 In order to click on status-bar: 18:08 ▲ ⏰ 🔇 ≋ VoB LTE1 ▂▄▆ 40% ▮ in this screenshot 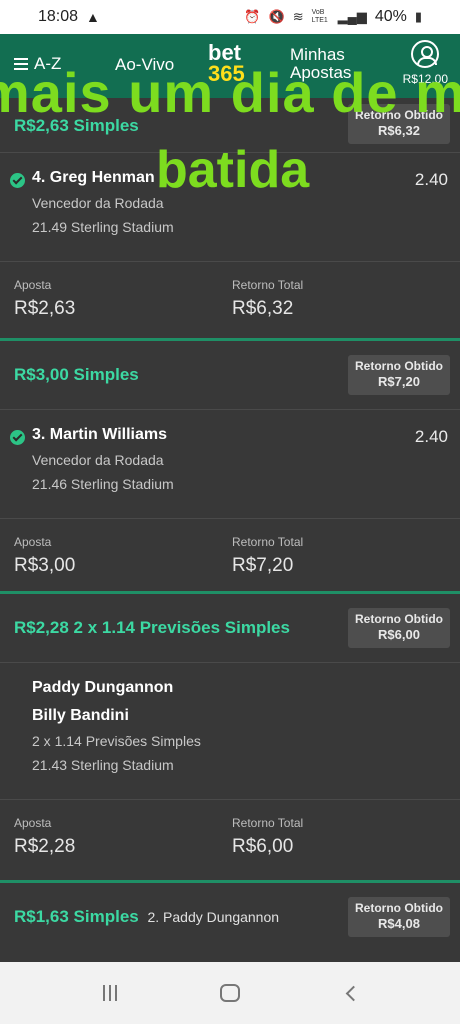, I will do `click(230, 17)`.